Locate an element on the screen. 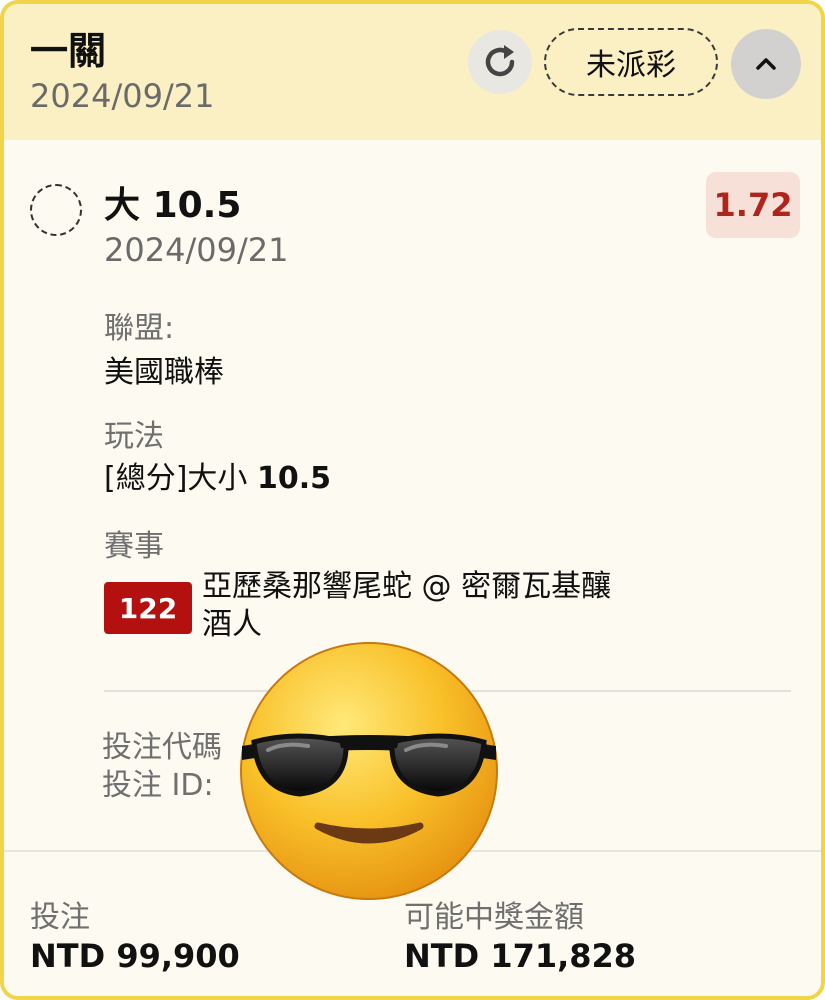 The height and width of the screenshot is (1000, 825). league-label: 聯盟: is located at coordinates (139, 328).